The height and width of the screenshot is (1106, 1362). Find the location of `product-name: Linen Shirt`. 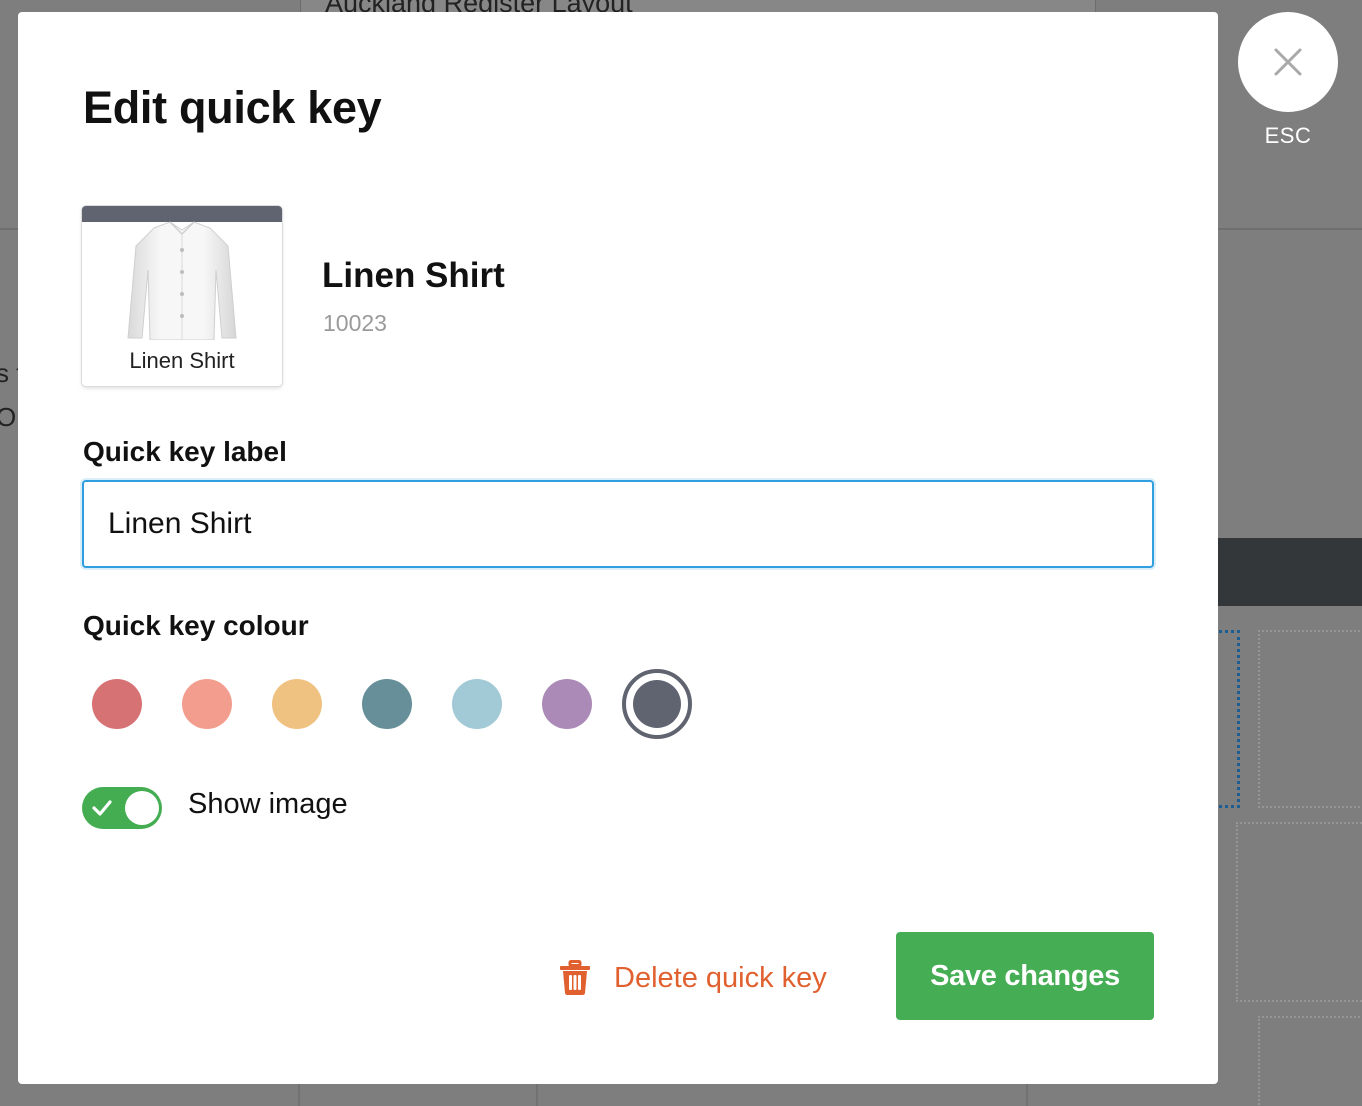

product-name: Linen Shirt is located at coordinates (413, 275).